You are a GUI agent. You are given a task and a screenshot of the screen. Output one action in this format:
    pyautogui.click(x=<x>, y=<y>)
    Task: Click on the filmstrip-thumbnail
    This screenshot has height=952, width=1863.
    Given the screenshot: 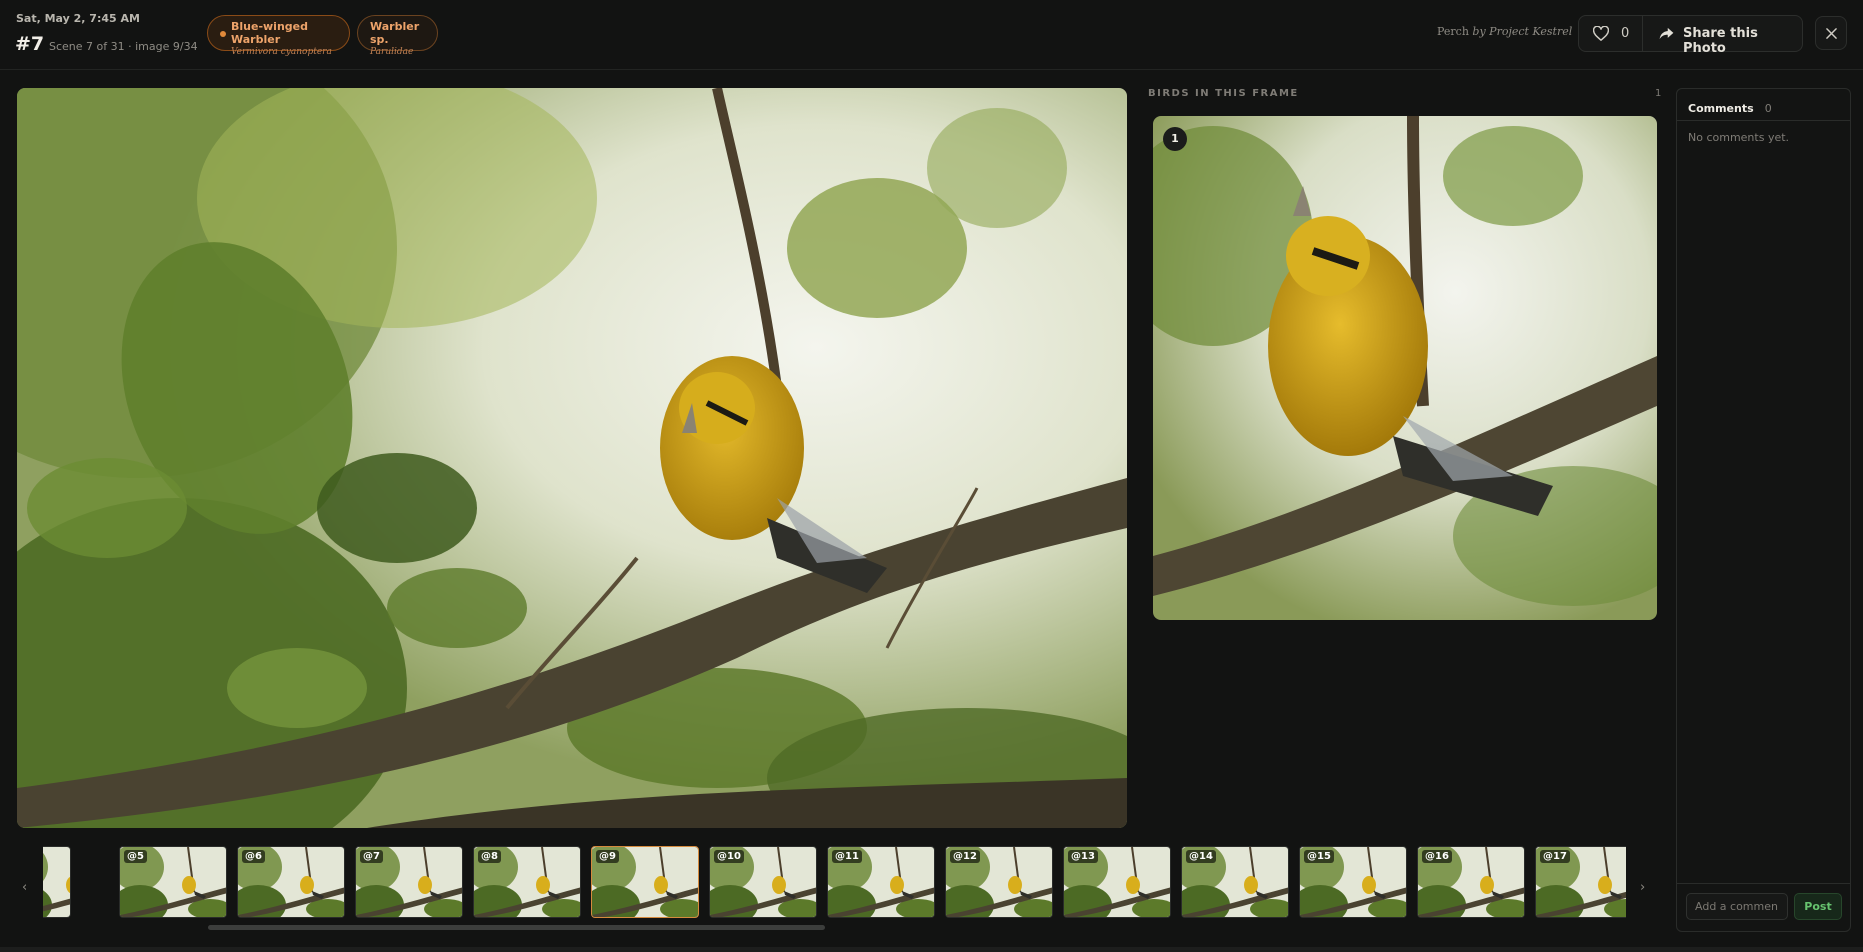 What is the action you would take?
    pyautogui.click(x=57, y=882)
    